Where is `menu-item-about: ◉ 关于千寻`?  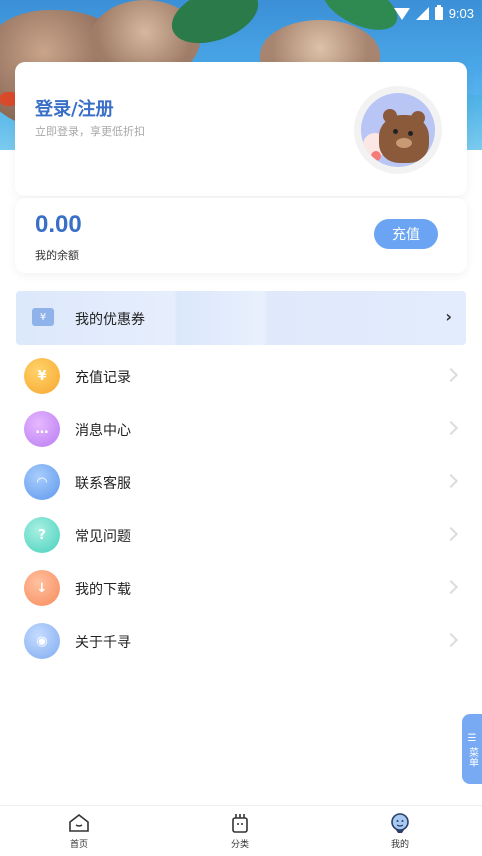
menu-item-about: ◉ 关于千寻 is located at coordinates (241, 641).